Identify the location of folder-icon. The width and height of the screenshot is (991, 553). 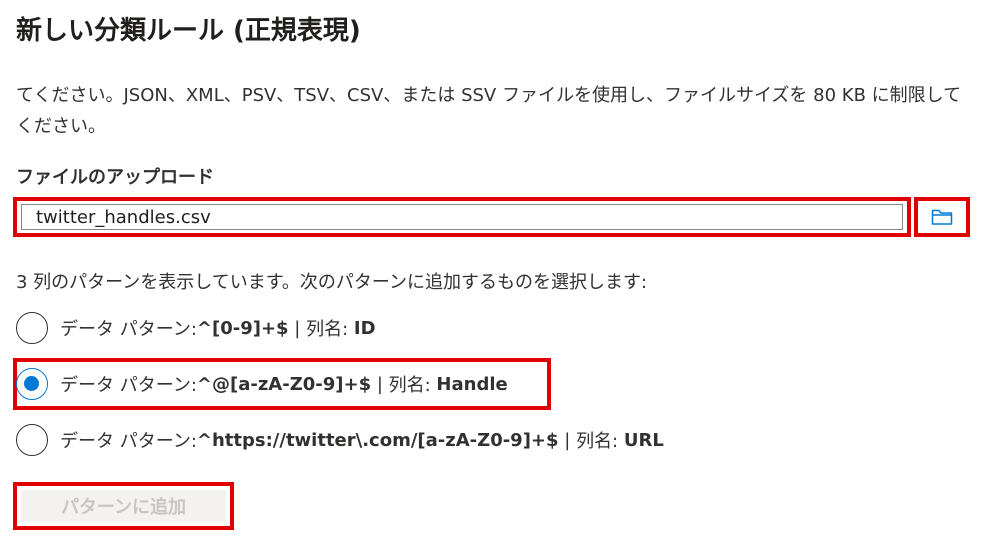
(942, 217).